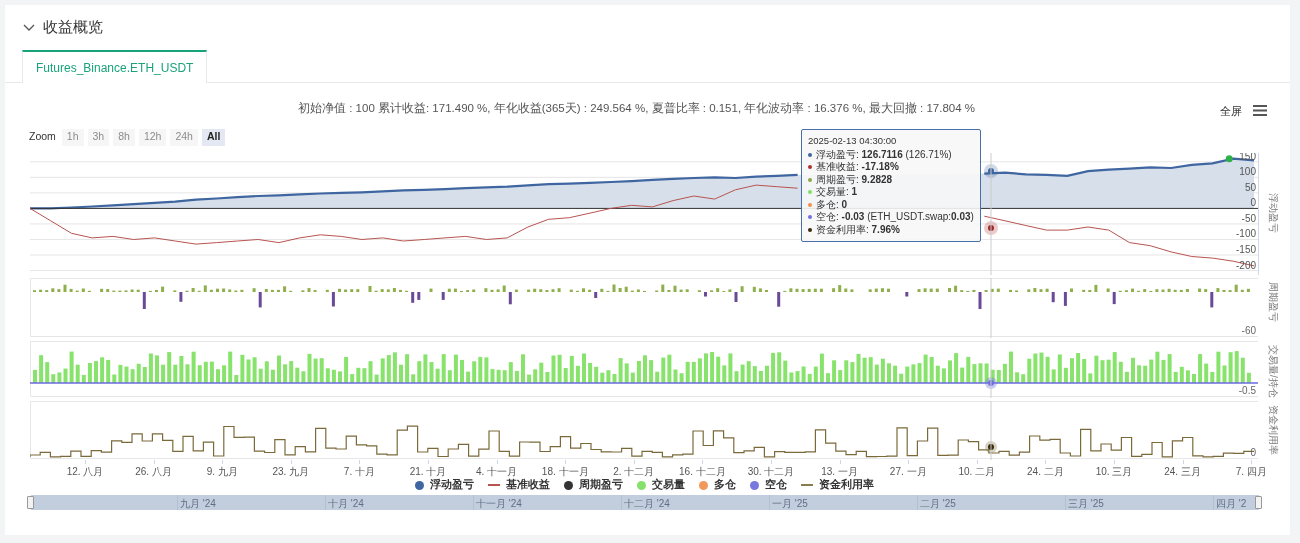 This screenshot has width=1300, height=543. Describe the element at coordinates (428, 471) in the screenshot. I see `axis-tick-label: 21. 十月` at that location.